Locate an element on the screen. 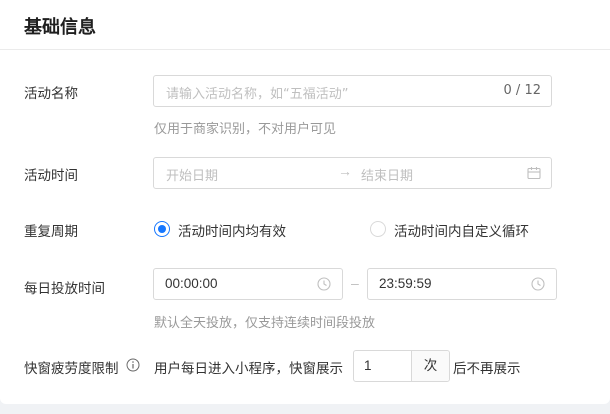 The image size is (610, 414). end-date-placeholder: 结束日期 is located at coordinates (387, 176).